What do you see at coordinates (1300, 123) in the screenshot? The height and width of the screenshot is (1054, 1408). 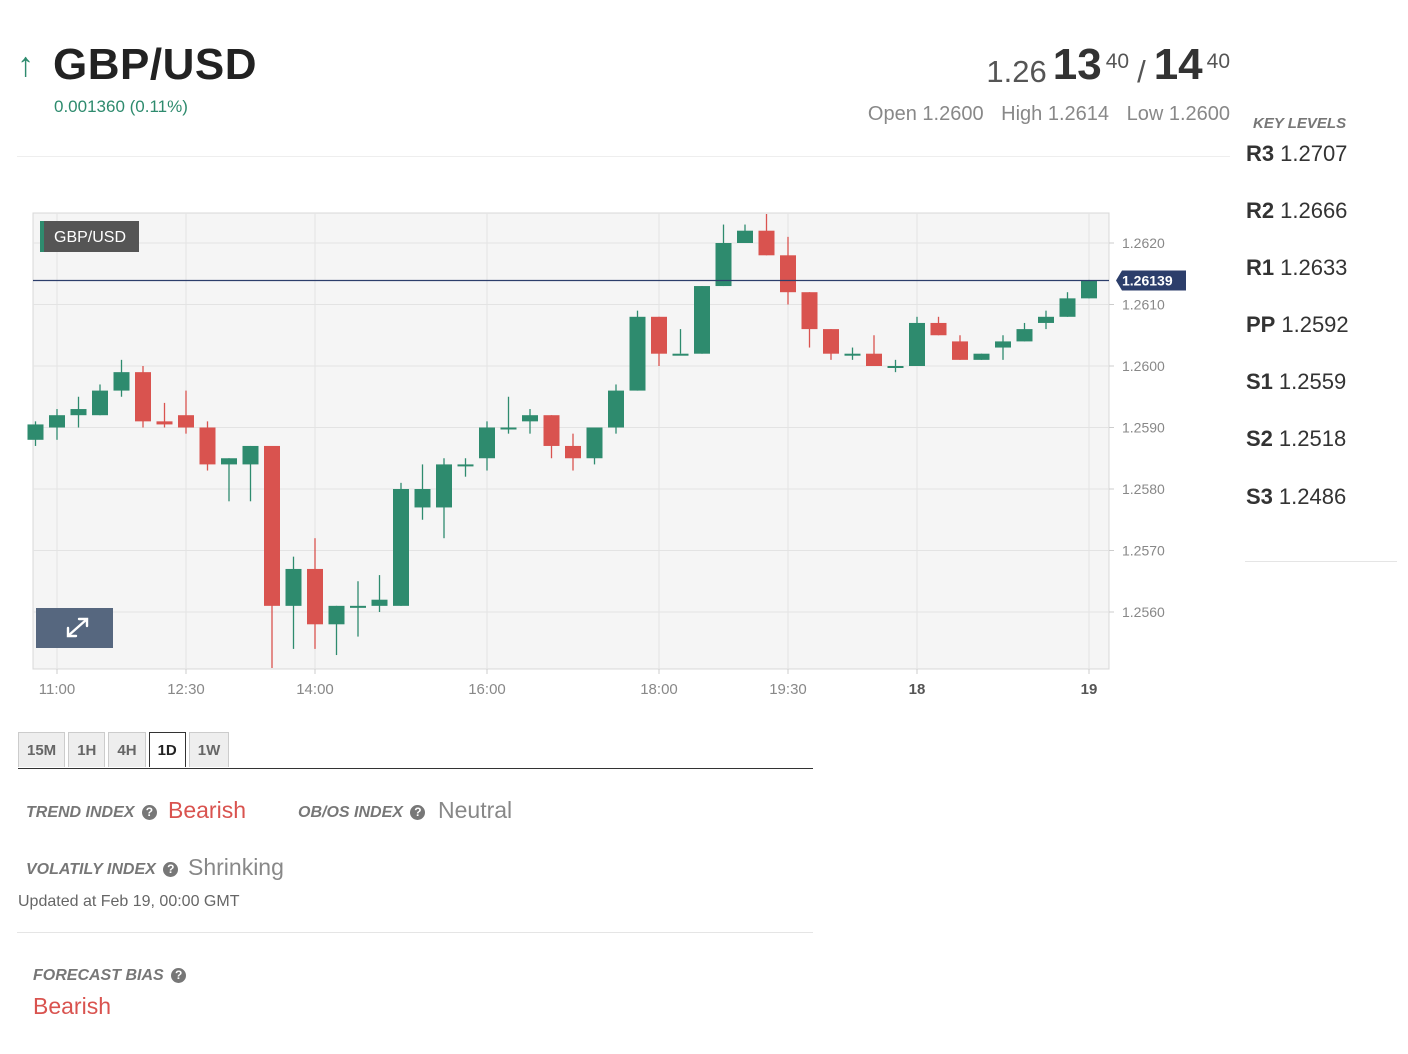 I see `key-levels-title: KEY LEVELS` at bounding box center [1300, 123].